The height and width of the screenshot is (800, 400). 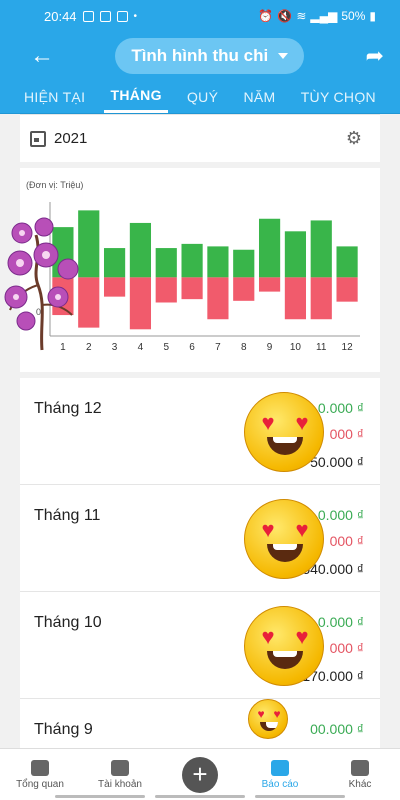 What do you see at coordinates (296, 347) in the screenshot?
I see `x-tick-label: 10` at bounding box center [296, 347].